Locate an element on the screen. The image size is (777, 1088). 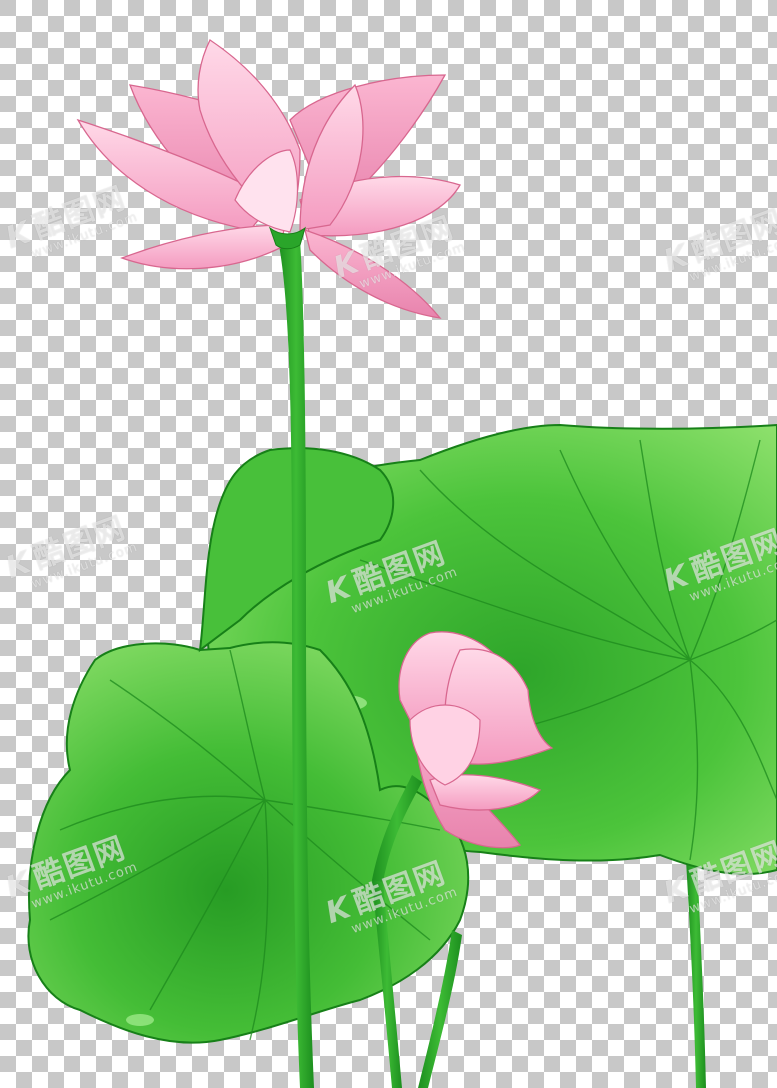
leaf-highlight is located at coordinates (140, 1020).